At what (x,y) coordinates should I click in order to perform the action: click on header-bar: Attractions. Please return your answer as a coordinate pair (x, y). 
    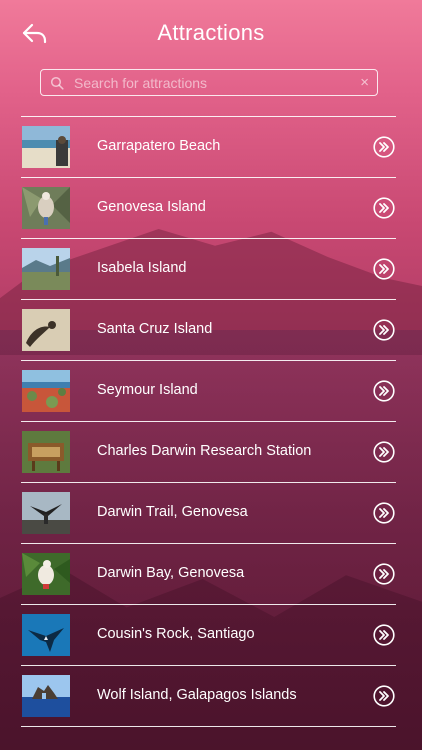
    Looking at the image, I should click on (211, 33).